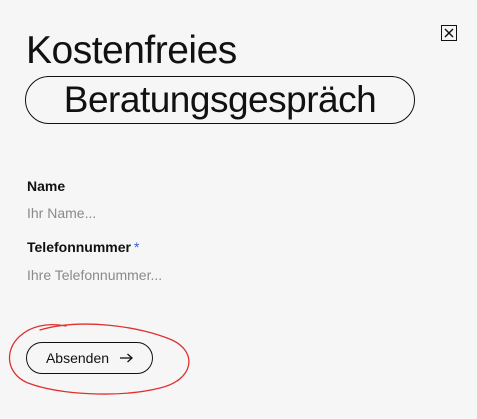 The width and height of the screenshot is (477, 419). I want to click on dialog-title: Kostenfreies, so click(131, 50).